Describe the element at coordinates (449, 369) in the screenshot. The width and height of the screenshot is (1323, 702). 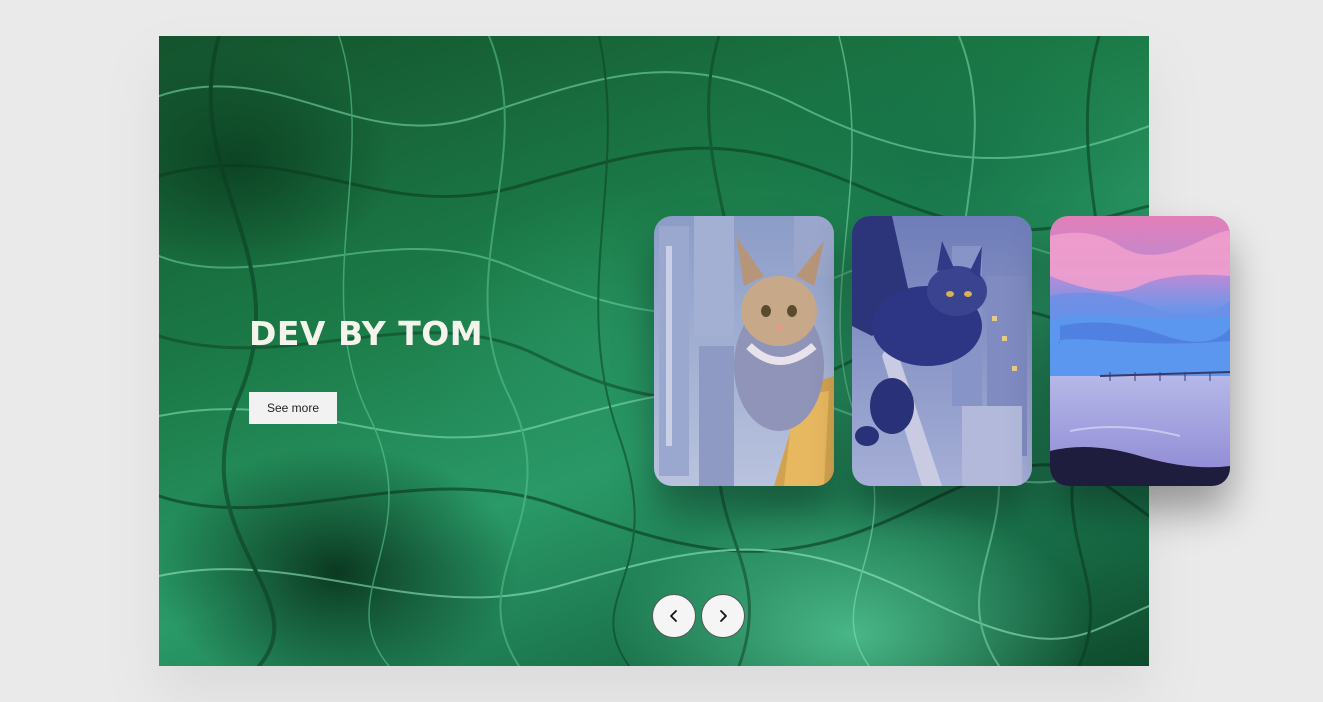
I see `hero-content: DEV BY TOM See more` at that location.